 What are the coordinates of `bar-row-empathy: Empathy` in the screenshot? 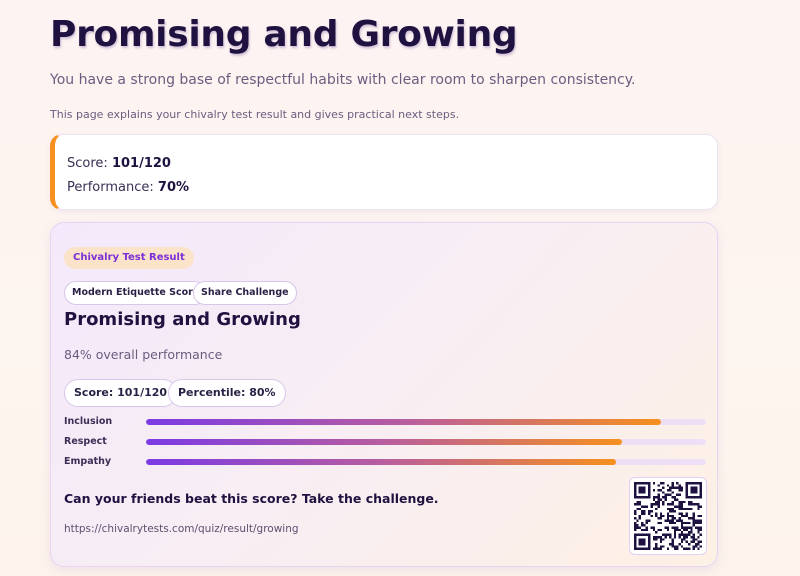 It's located at (385, 462).